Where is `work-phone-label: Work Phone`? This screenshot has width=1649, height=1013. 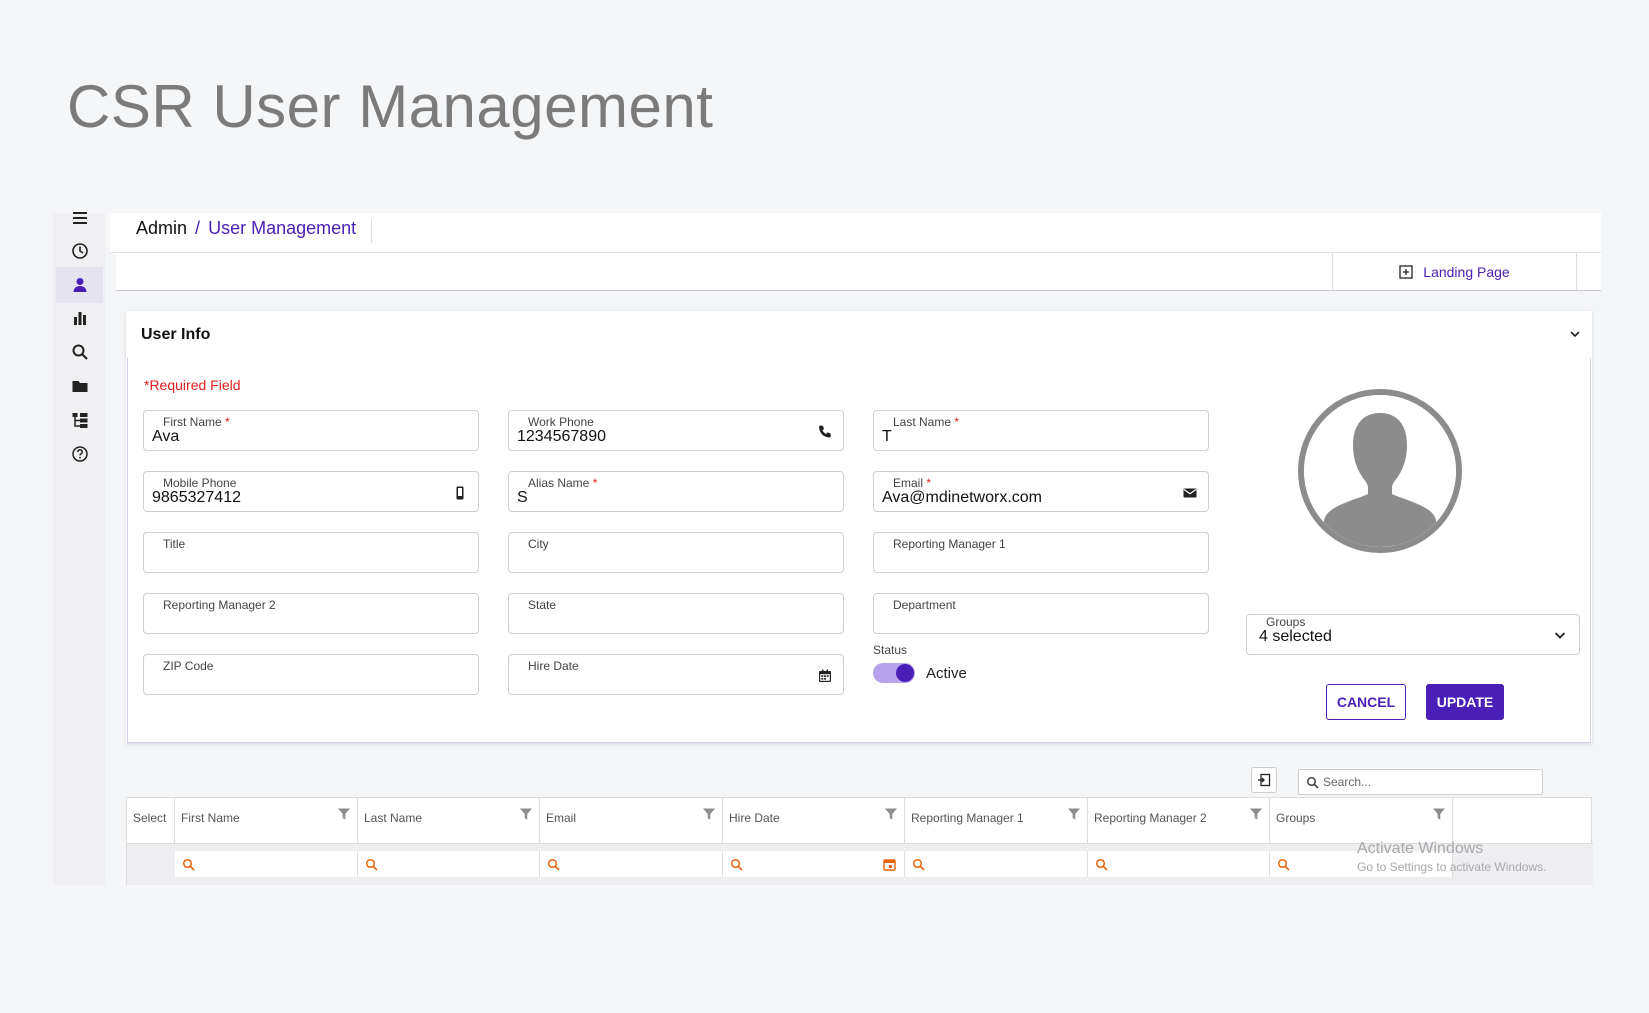 work-phone-label: Work Phone is located at coordinates (561, 422).